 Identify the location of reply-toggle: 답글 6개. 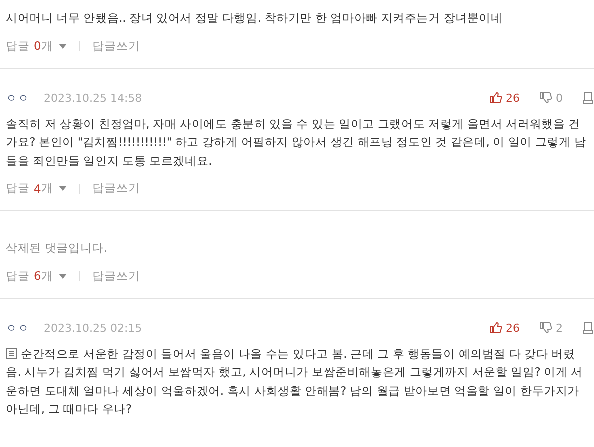
(37, 276).